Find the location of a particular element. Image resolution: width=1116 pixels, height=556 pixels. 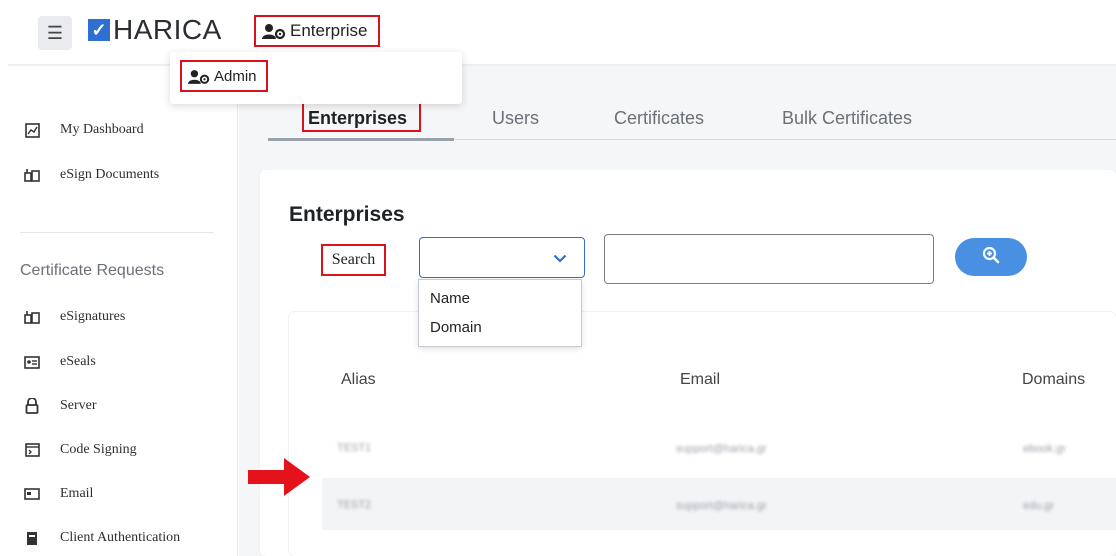

sidebar-item-server: Server is located at coordinates (60, 406).